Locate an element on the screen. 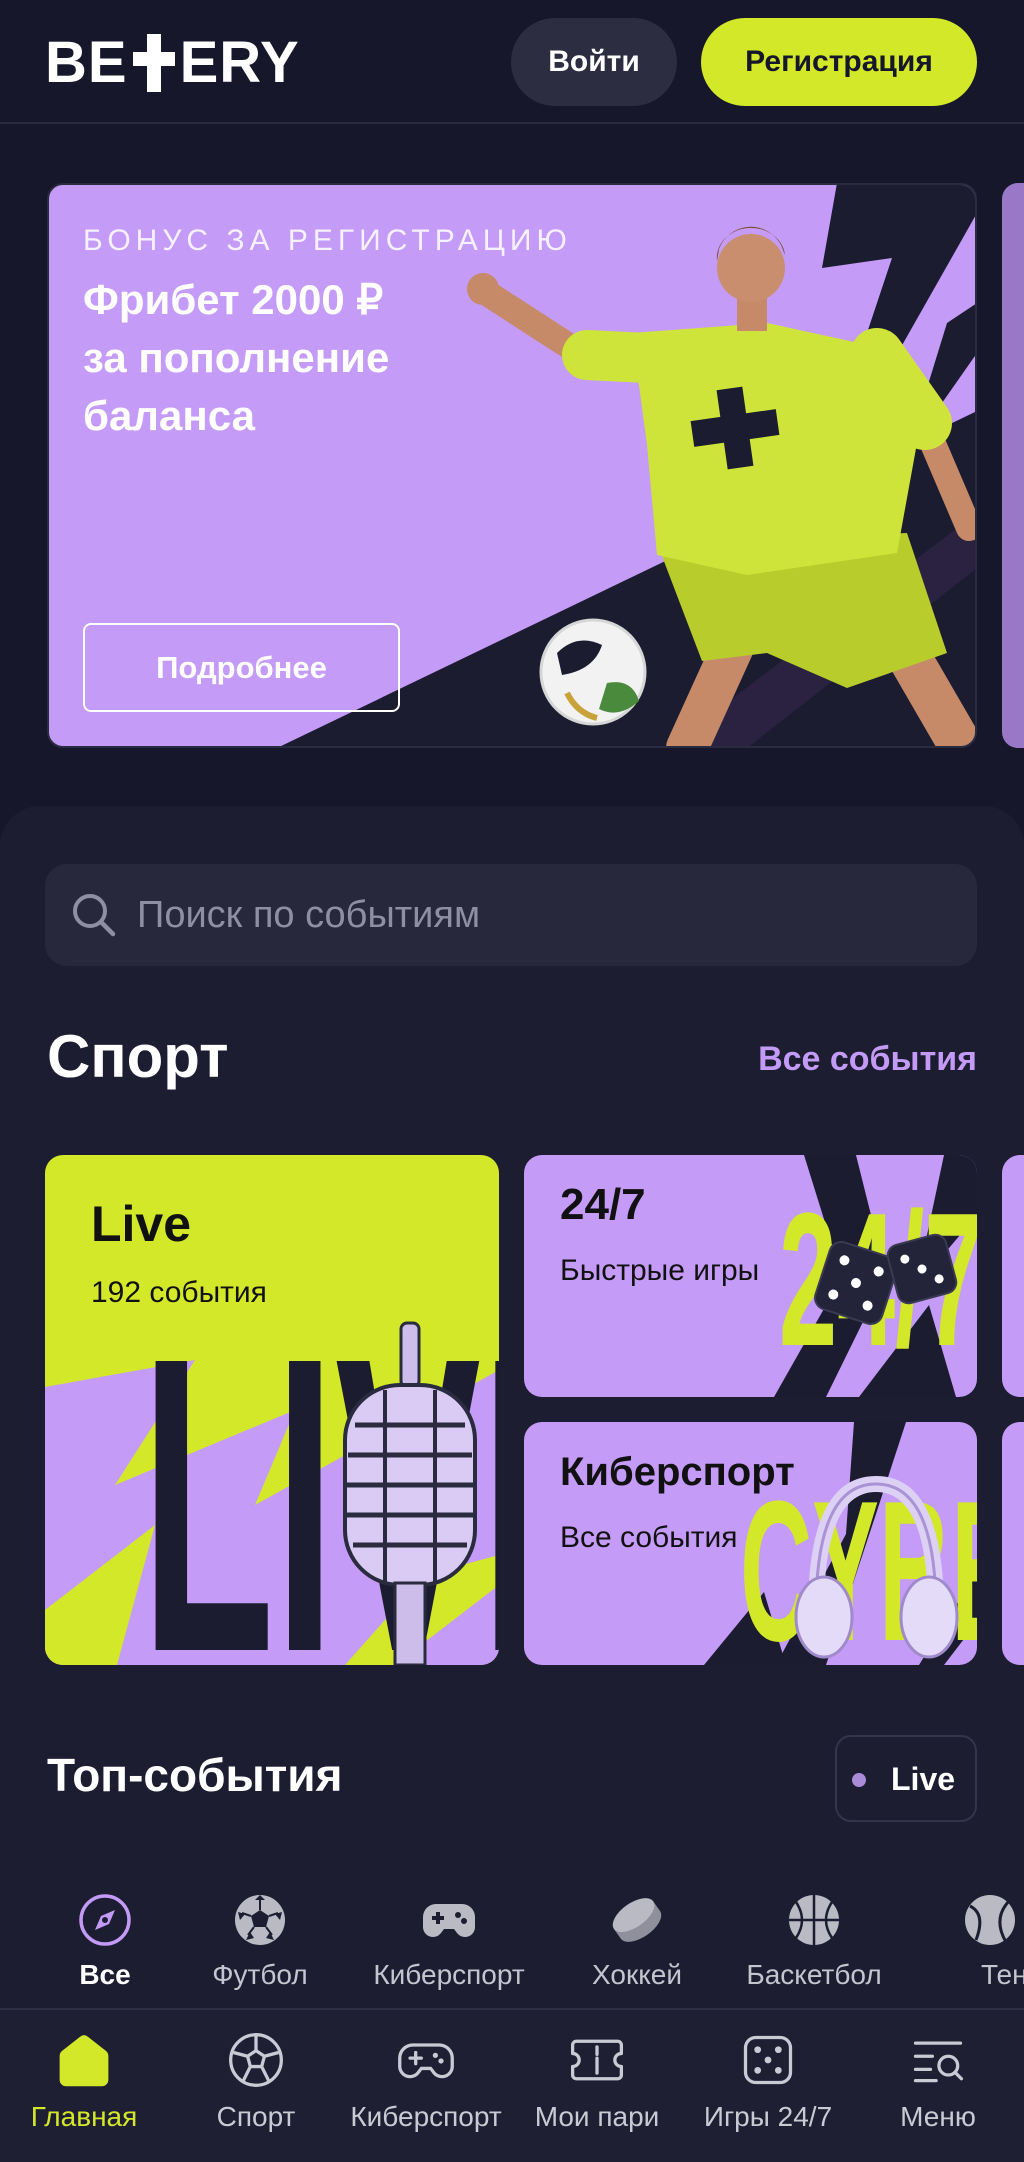 This screenshot has width=1024, height=2162. category-hockey: Хоккей is located at coordinates (637, 1943).